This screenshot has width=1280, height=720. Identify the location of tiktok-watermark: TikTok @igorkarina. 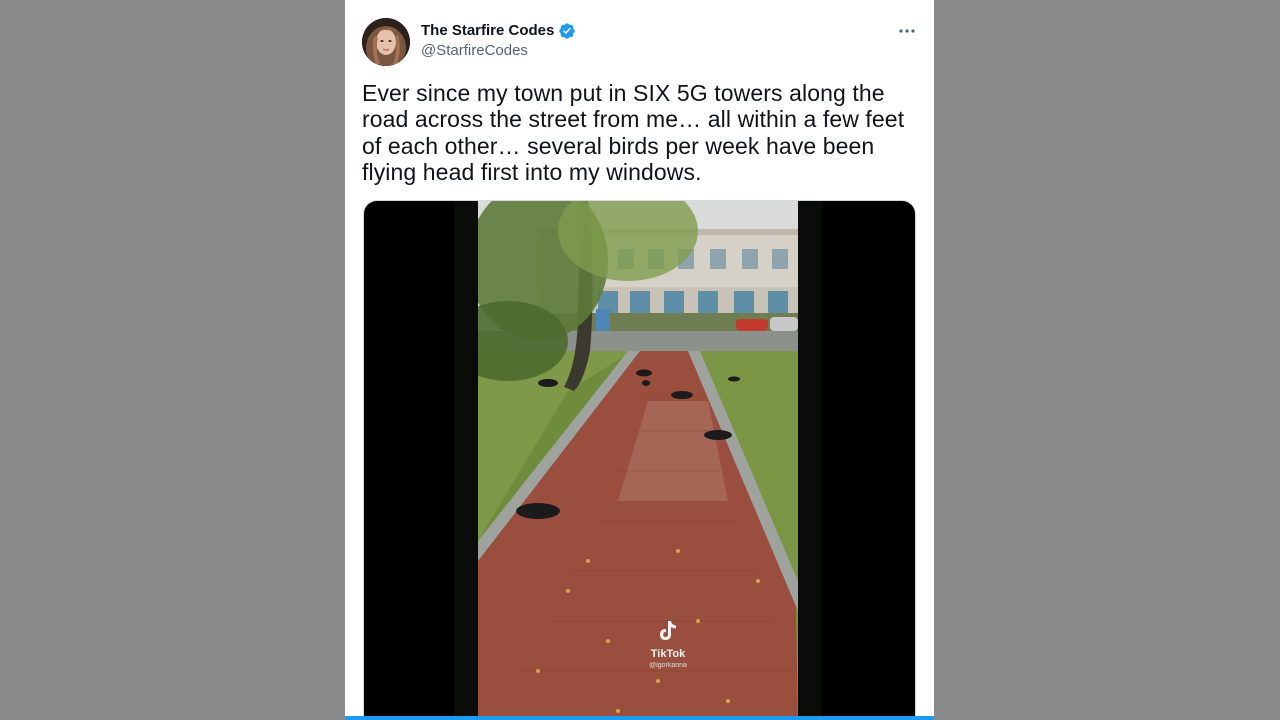
(668, 644).